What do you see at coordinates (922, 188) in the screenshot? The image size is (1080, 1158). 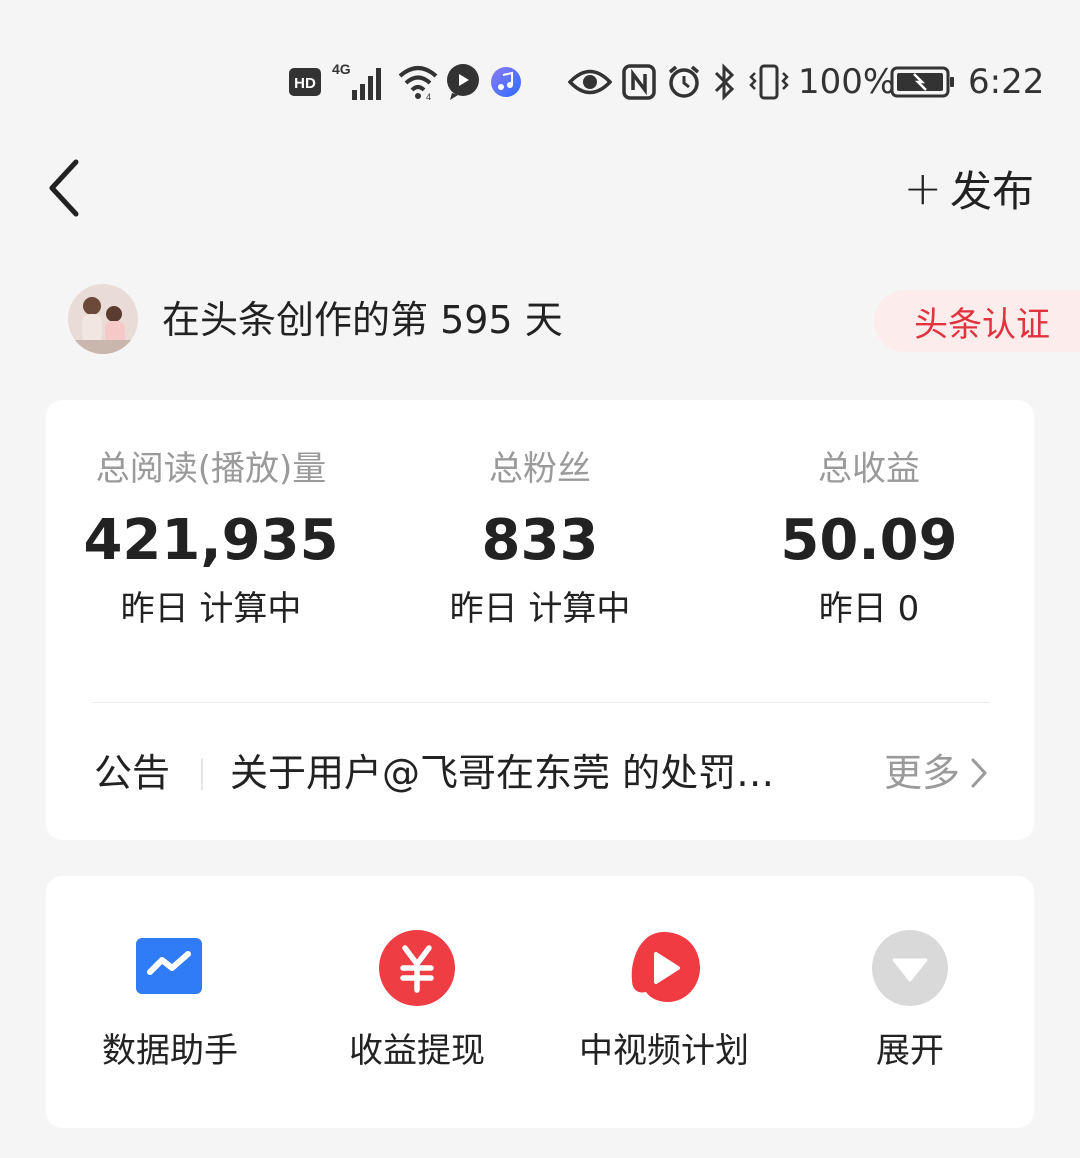 I see `plus-icon: +` at bounding box center [922, 188].